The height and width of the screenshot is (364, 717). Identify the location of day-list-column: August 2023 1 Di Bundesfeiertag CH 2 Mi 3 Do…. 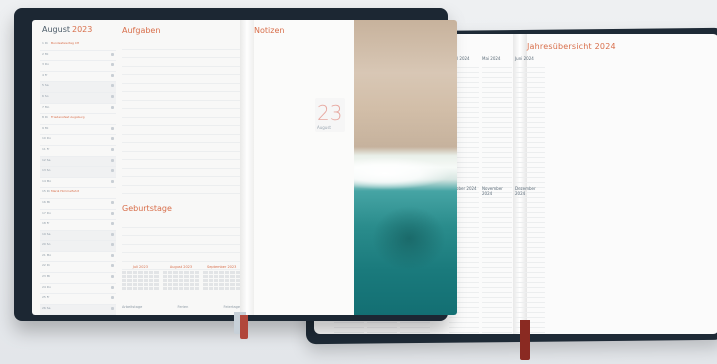
(78, 167).